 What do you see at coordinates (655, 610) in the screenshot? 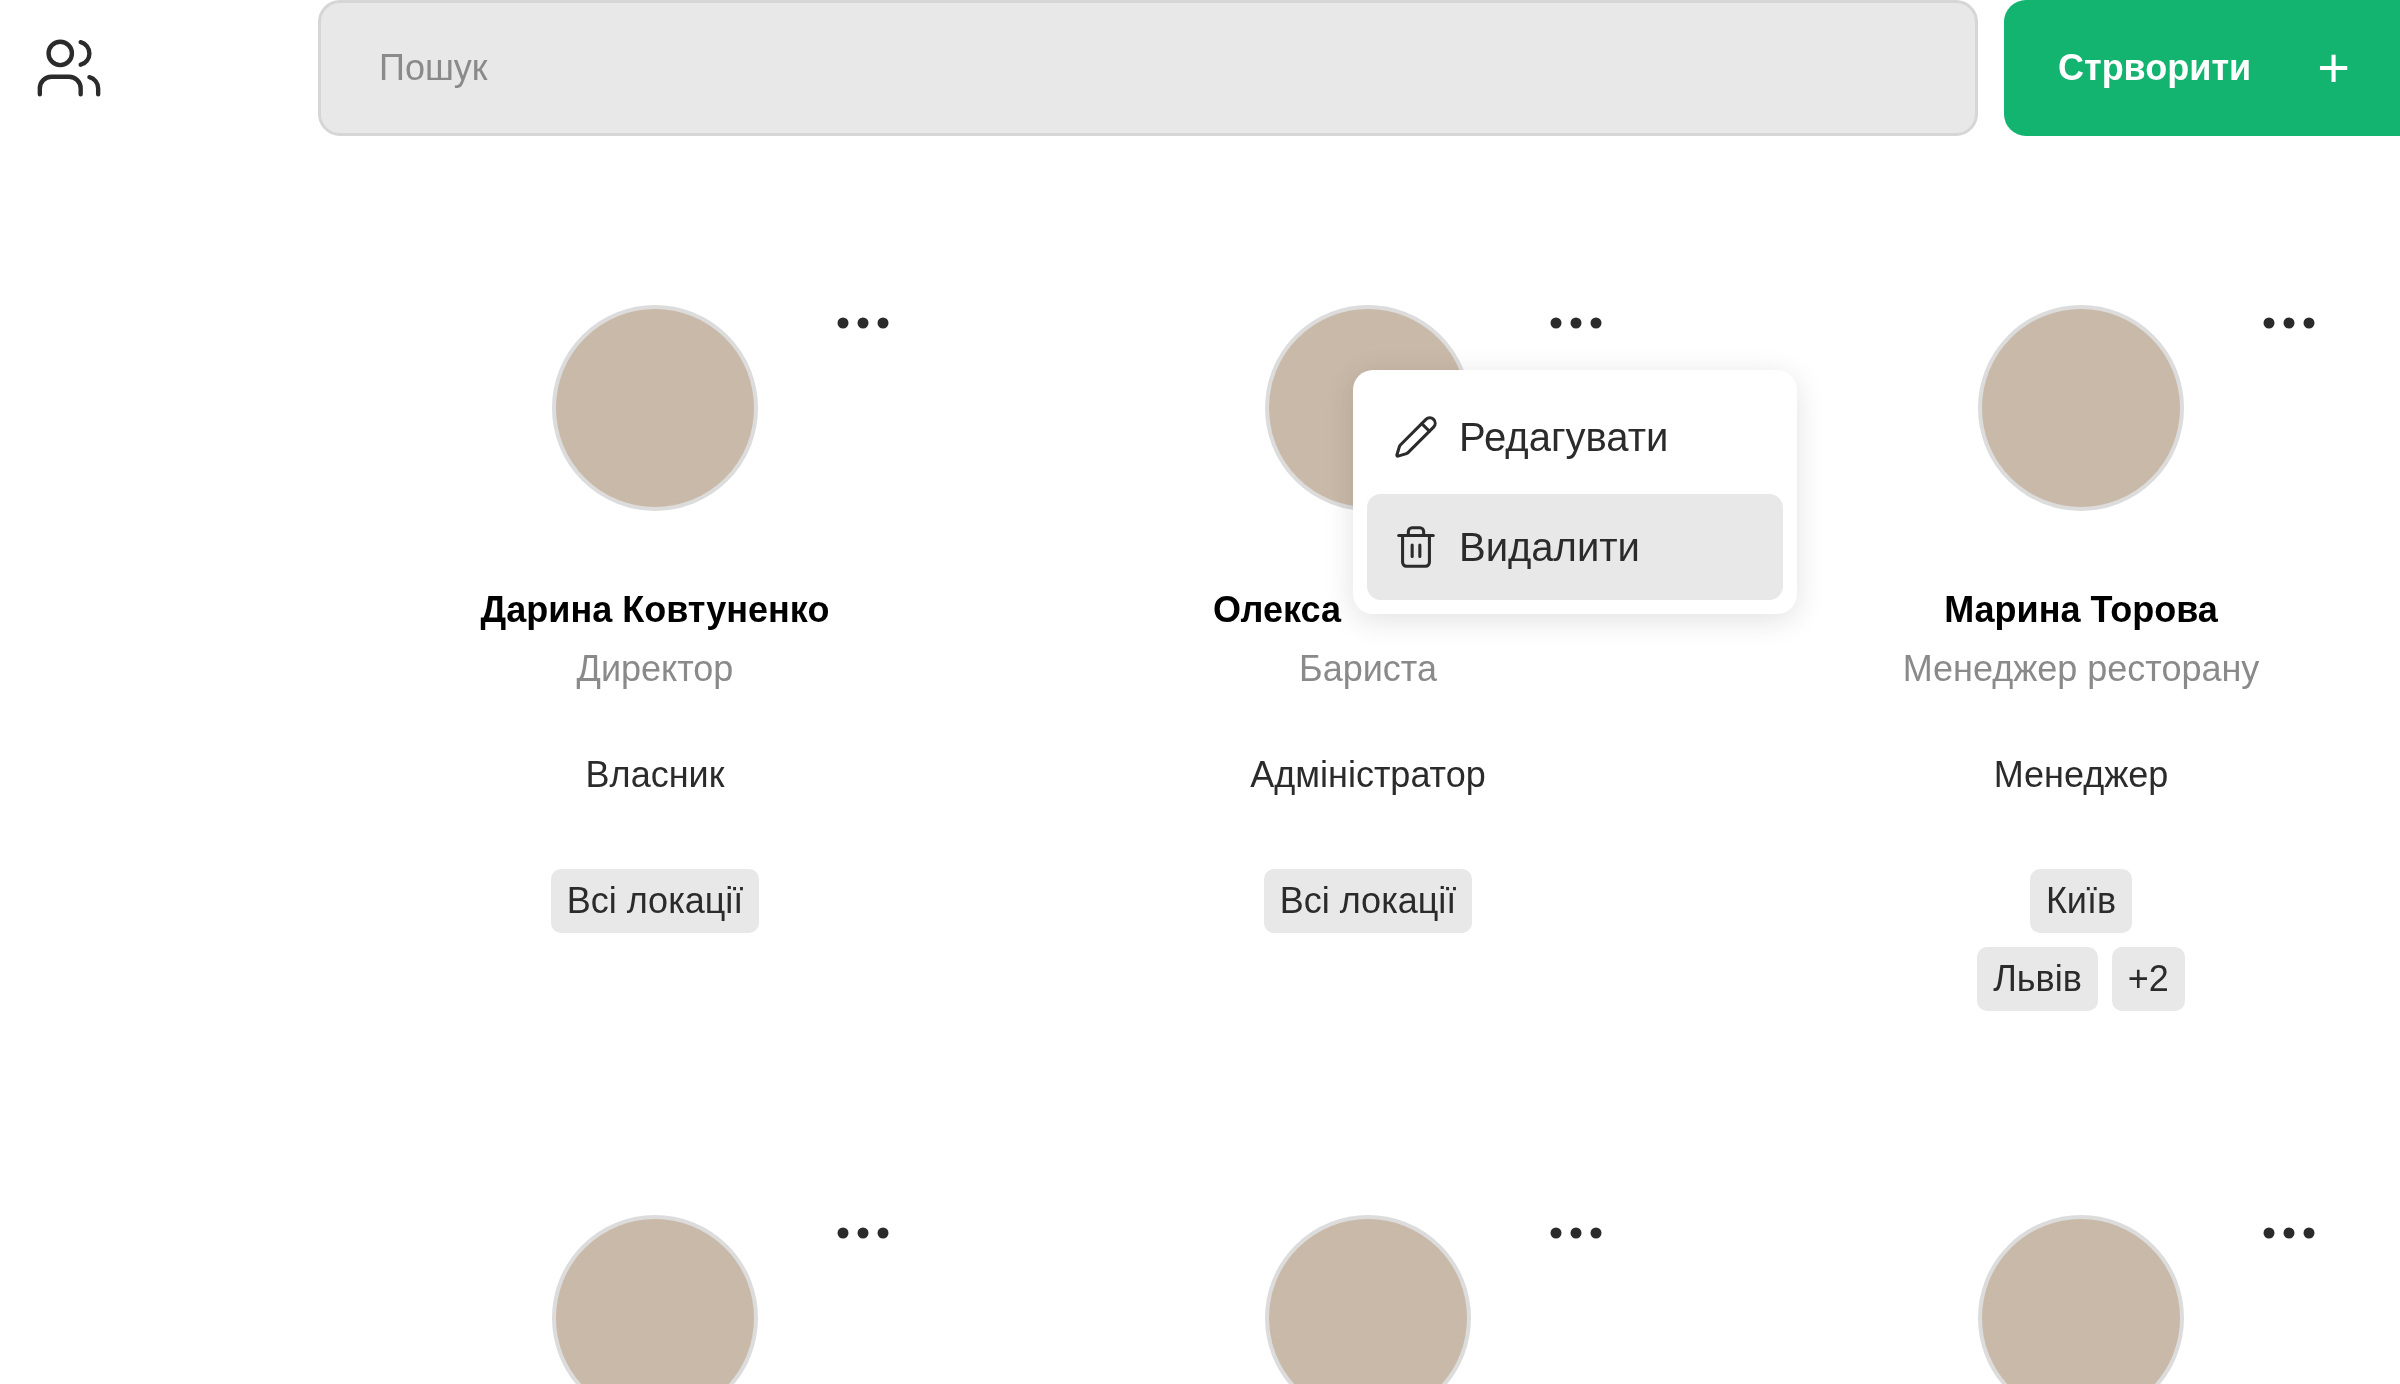
I see `employee-name: Дарина Ковтуненко` at bounding box center [655, 610].